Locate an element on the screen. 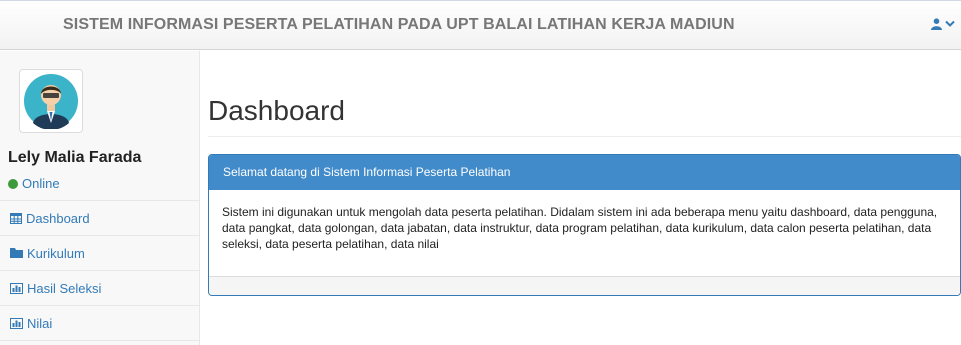 The image size is (961, 345). folder-icon is located at coordinates (16, 253).